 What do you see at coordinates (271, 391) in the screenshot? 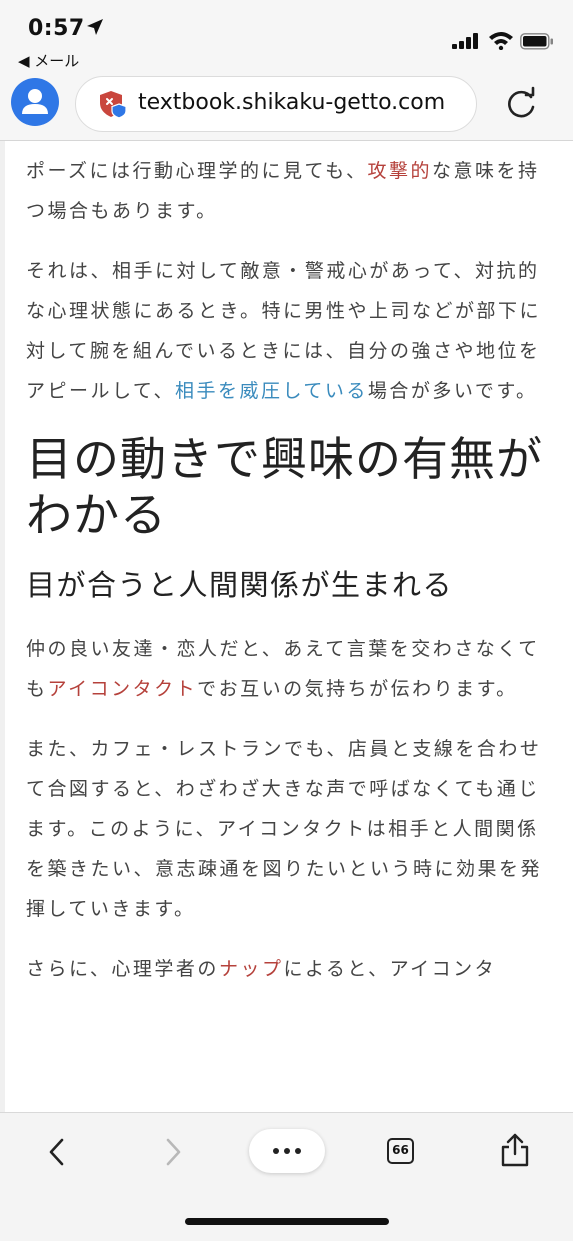
I see `link-intimidating: 相手を威圧している` at bounding box center [271, 391].